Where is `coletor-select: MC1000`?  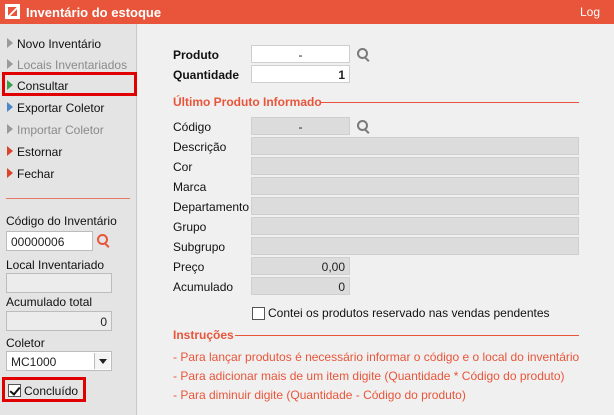
coletor-select: MC1000 is located at coordinates (59, 361).